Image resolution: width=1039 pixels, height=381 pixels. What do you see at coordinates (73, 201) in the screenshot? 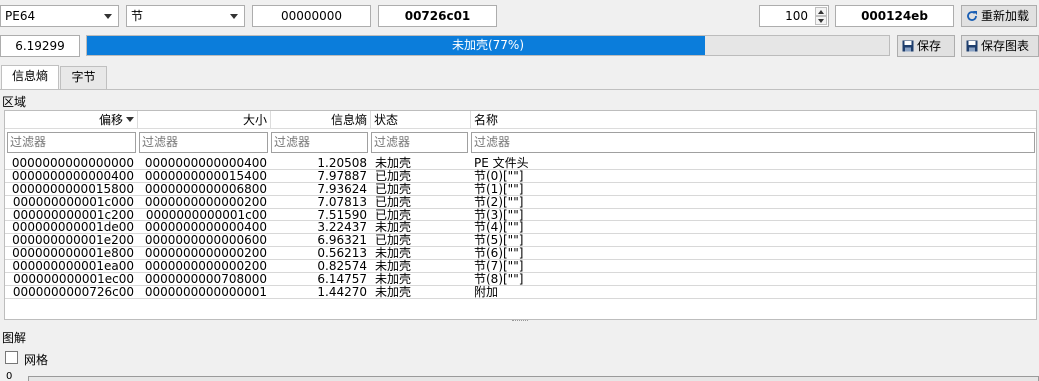
I see `offset-cell: 000000000001c000` at bounding box center [73, 201].